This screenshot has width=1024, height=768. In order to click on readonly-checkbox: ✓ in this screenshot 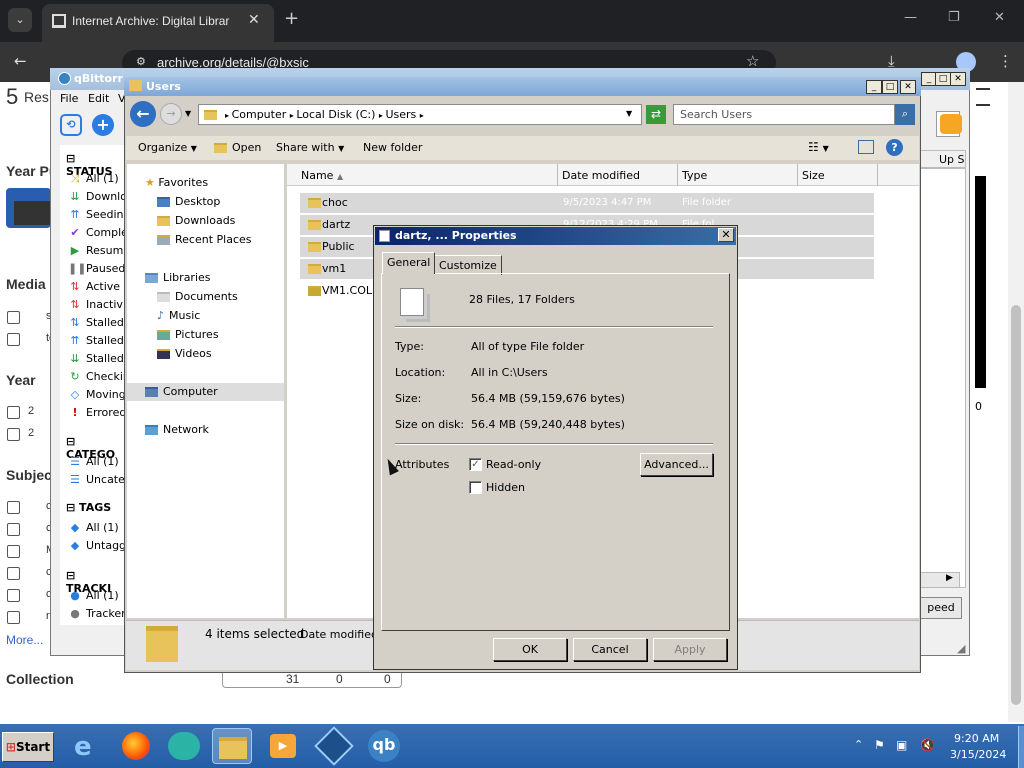, I will do `click(475, 464)`.